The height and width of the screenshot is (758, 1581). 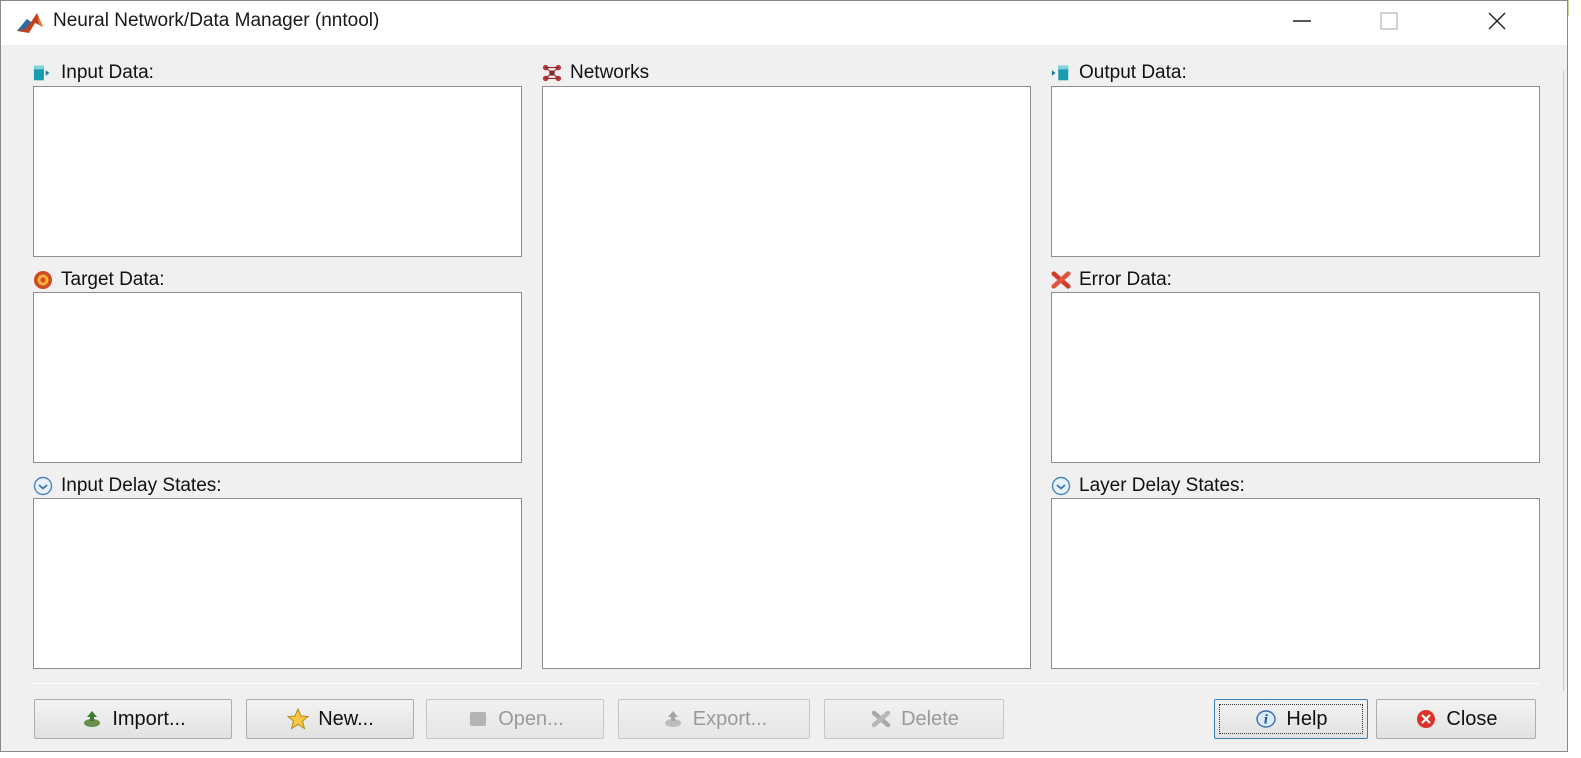 What do you see at coordinates (1111, 280) in the screenshot?
I see `error-data-label: Error Data:` at bounding box center [1111, 280].